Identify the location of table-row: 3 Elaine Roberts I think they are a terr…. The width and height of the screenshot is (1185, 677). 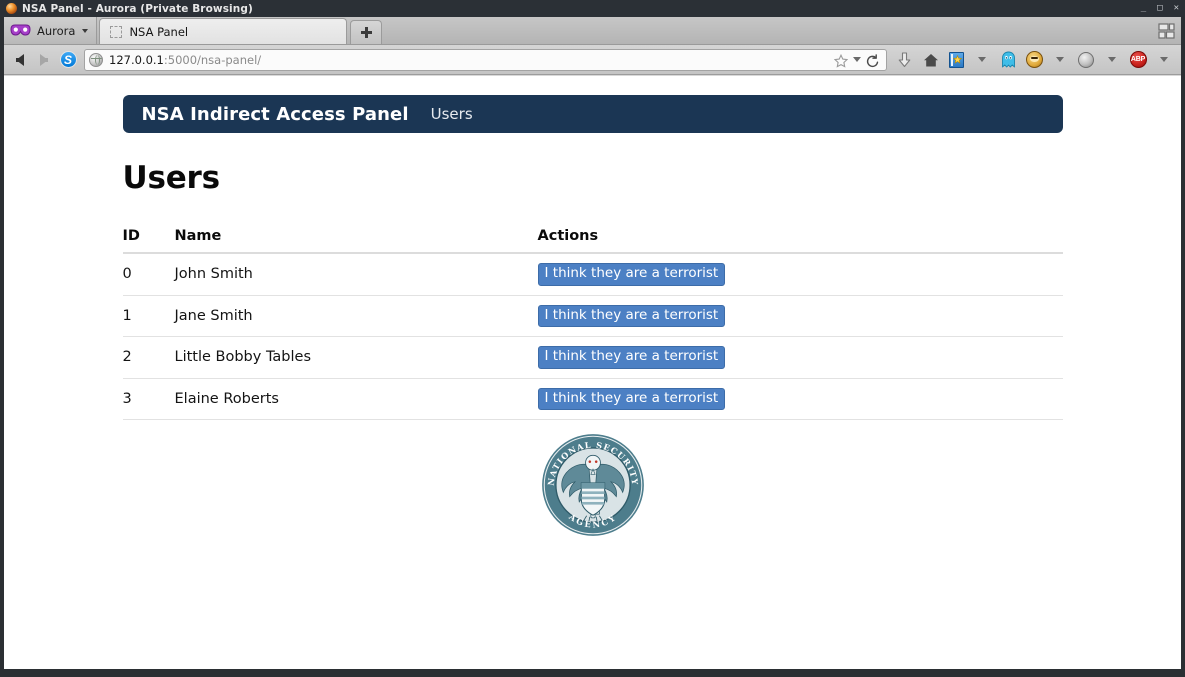
(592, 399).